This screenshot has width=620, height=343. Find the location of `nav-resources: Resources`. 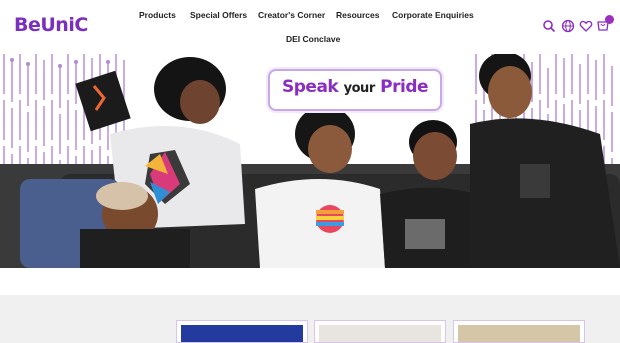

nav-resources: Resources is located at coordinates (357, 15).